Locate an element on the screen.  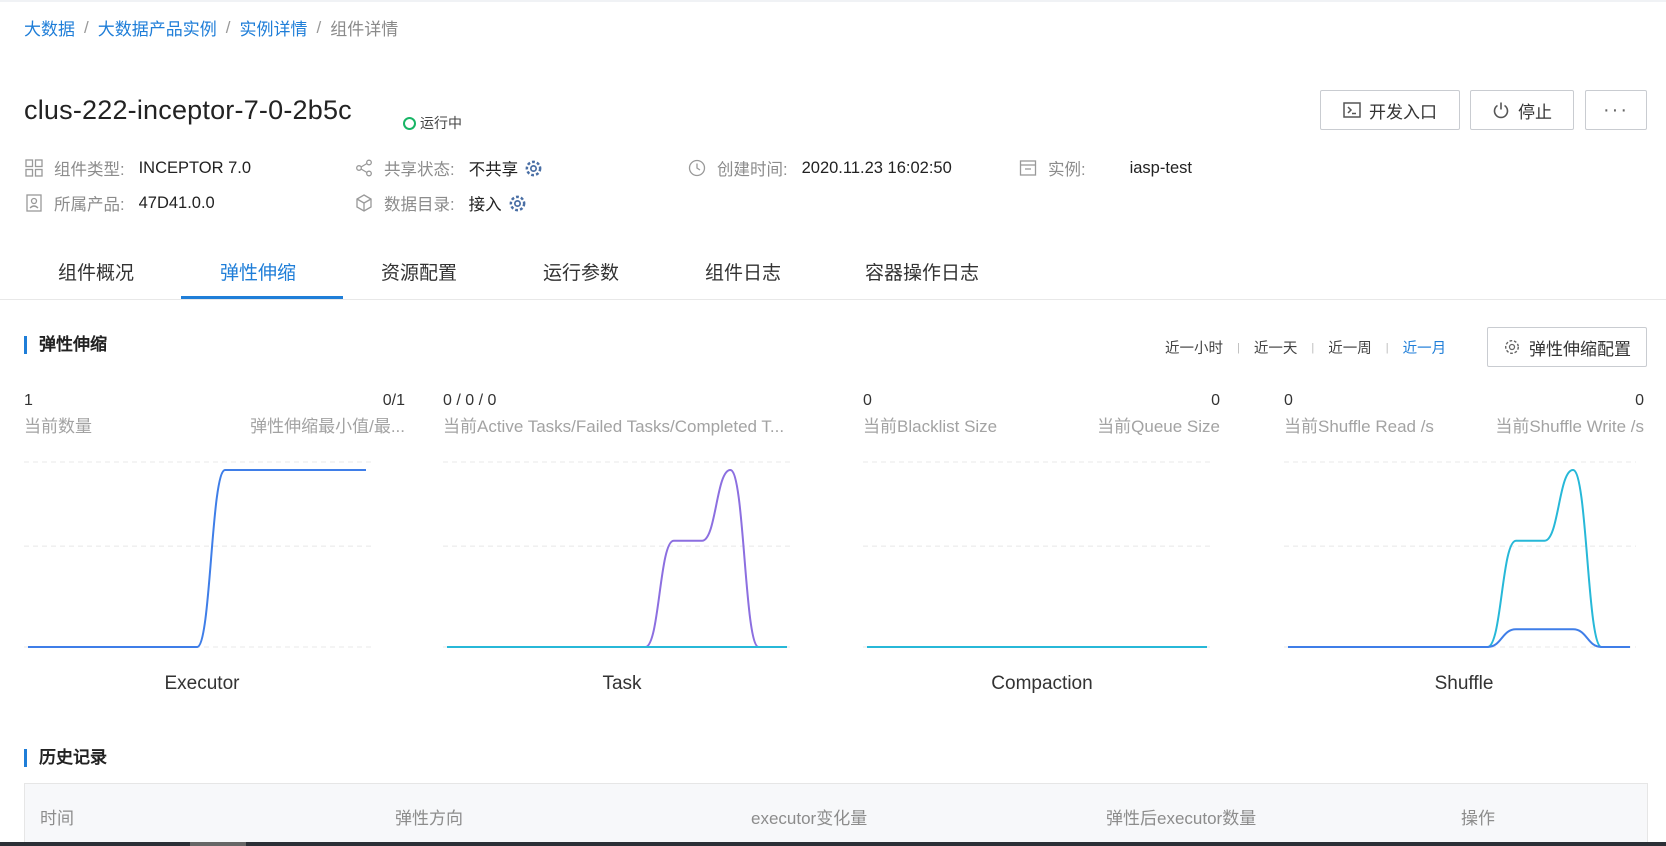
stop-button: 停止 is located at coordinates (1522, 110).